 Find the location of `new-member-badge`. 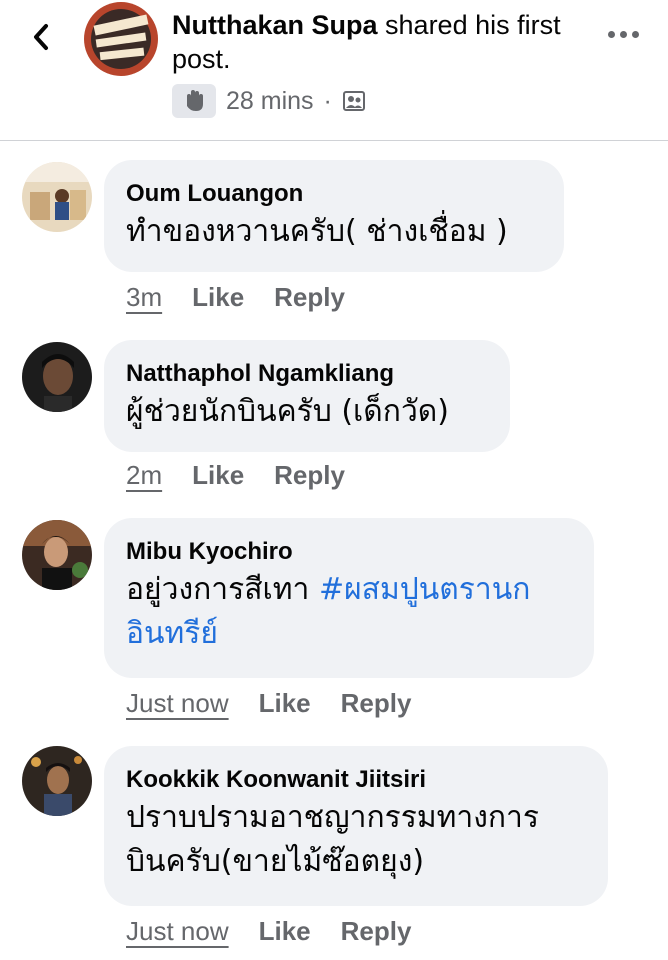

new-member-badge is located at coordinates (194, 101).